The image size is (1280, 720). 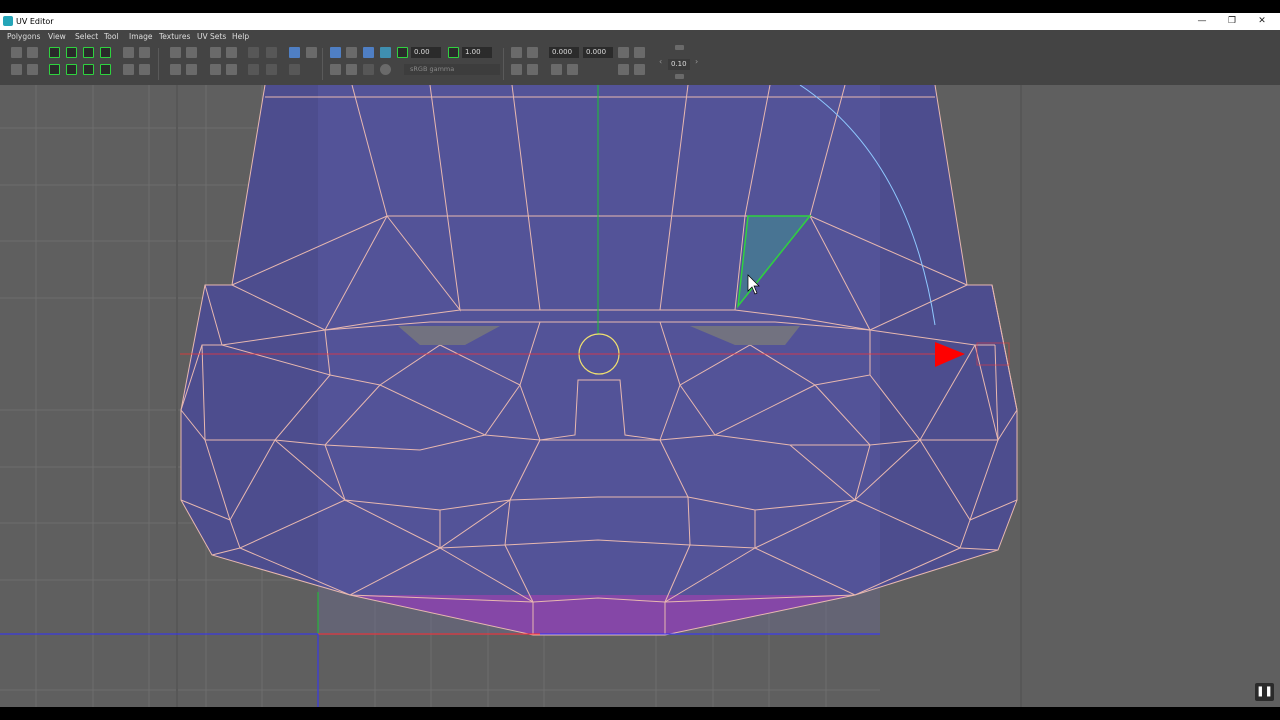 What do you see at coordinates (191, 69) in the screenshot?
I see `stack-icon` at bounding box center [191, 69].